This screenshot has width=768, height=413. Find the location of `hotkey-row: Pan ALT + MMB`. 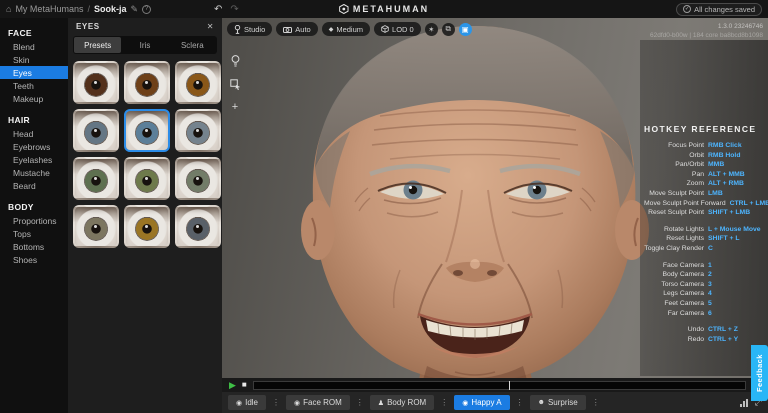

hotkey-row: Pan ALT + MMB is located at coordinates (703, 175).